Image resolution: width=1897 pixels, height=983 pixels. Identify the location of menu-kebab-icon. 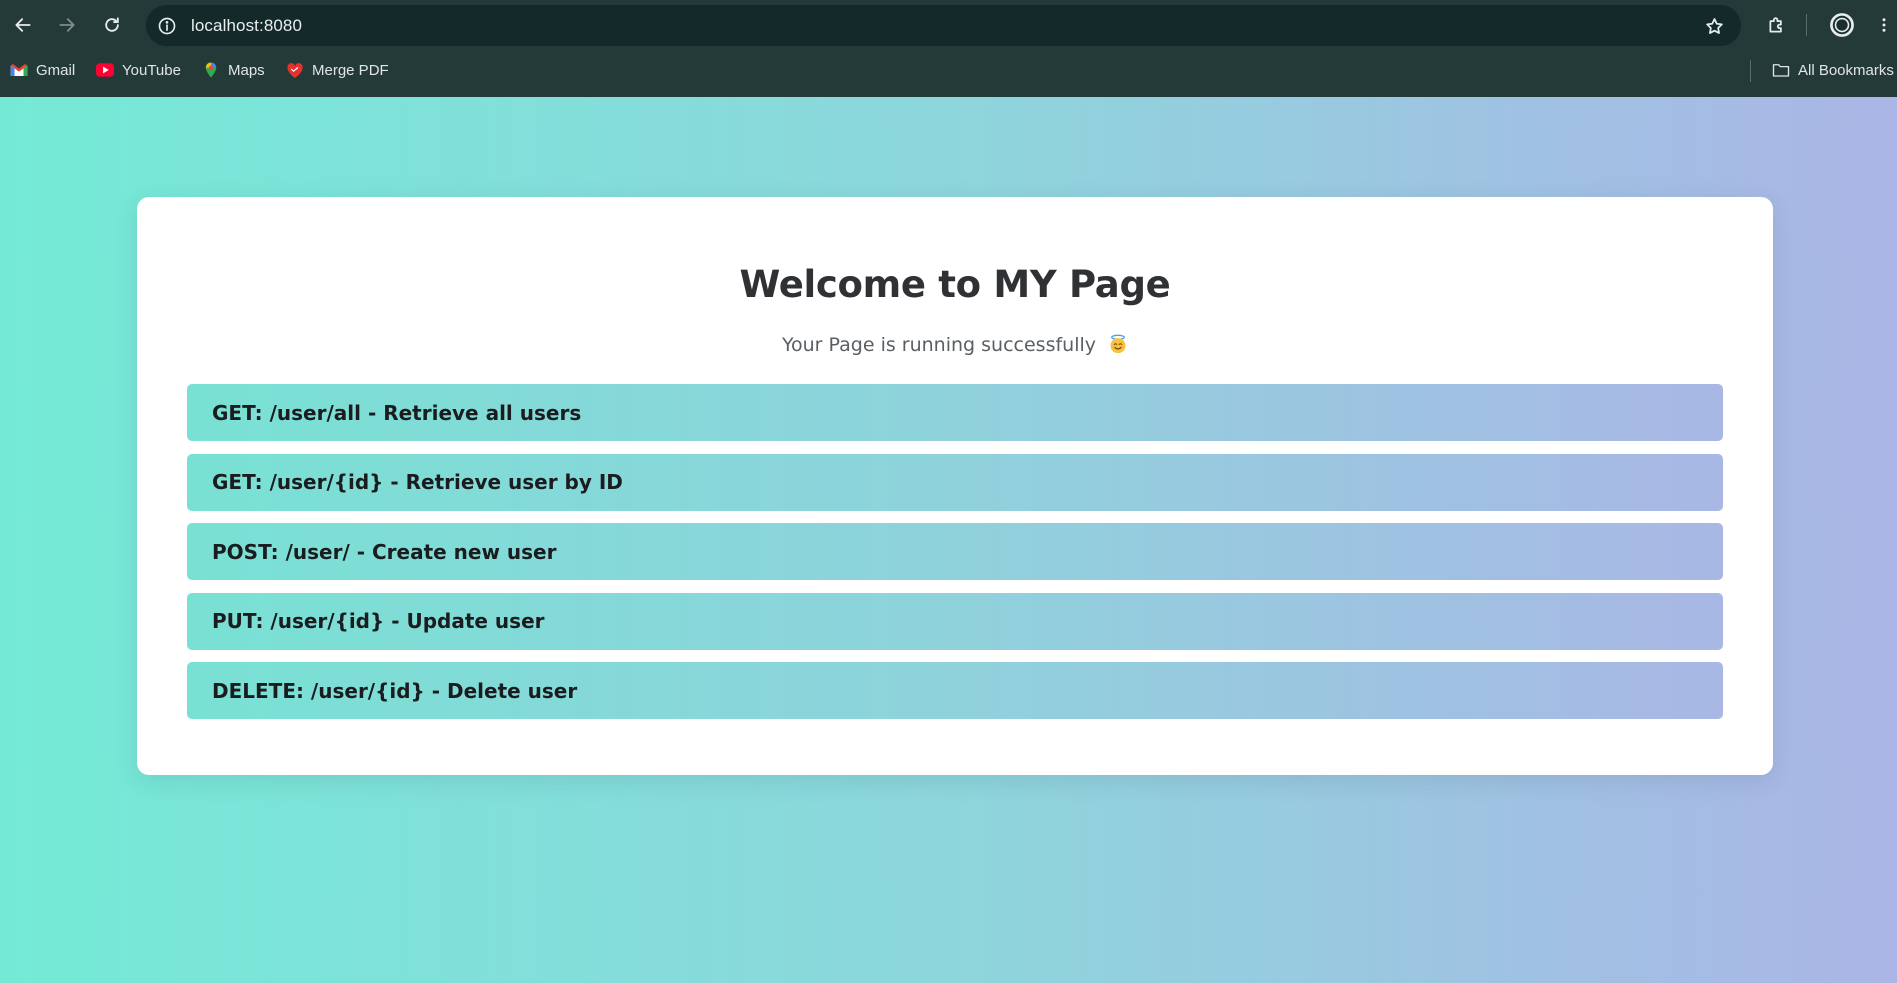
(1884, 25).